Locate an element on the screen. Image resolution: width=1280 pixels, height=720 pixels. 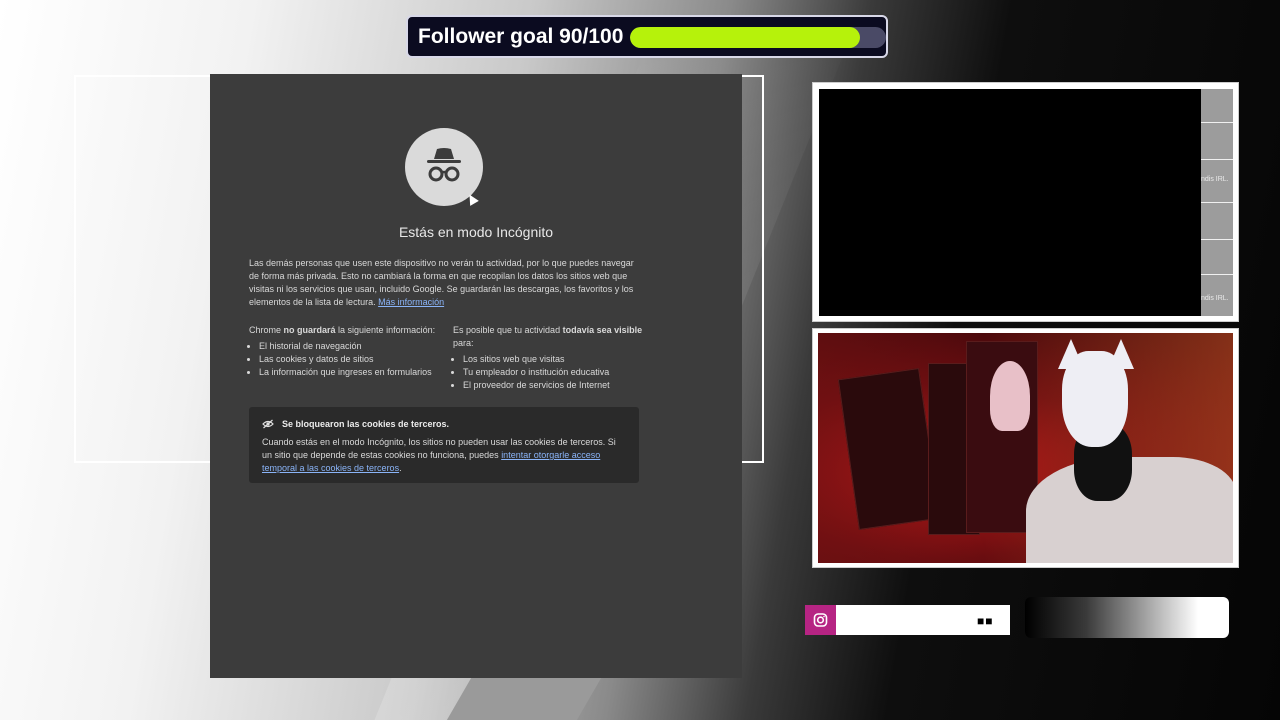
list-item: Tu empleador o institución educativa is located at coordinates (553, 372).